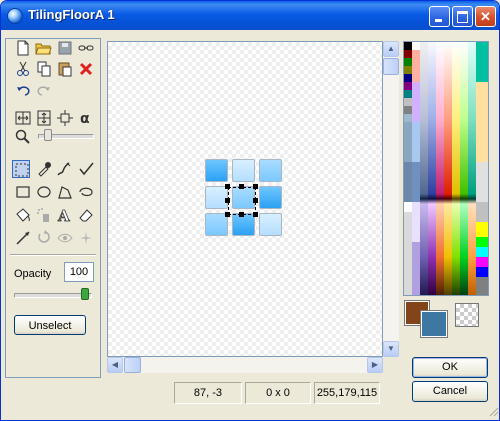  I want to click on eyedropper-icon, so click(44, 169).